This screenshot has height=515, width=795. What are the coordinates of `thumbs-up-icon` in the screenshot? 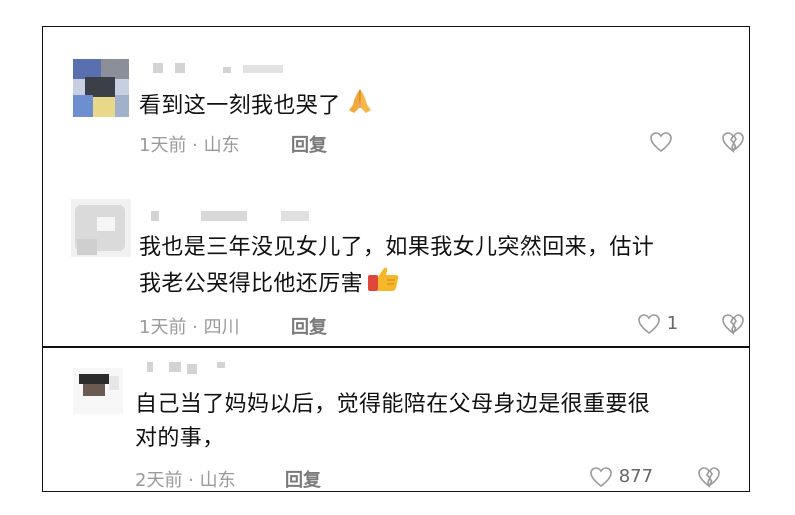 It's located at (384, 284).